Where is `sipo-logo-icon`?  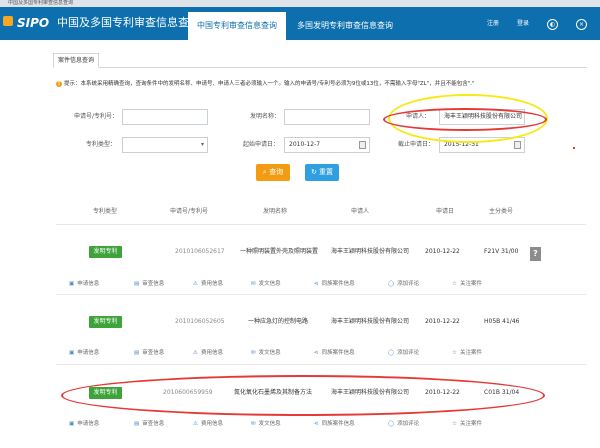
sipo-logo-icon is located at coordinates (8, 21).